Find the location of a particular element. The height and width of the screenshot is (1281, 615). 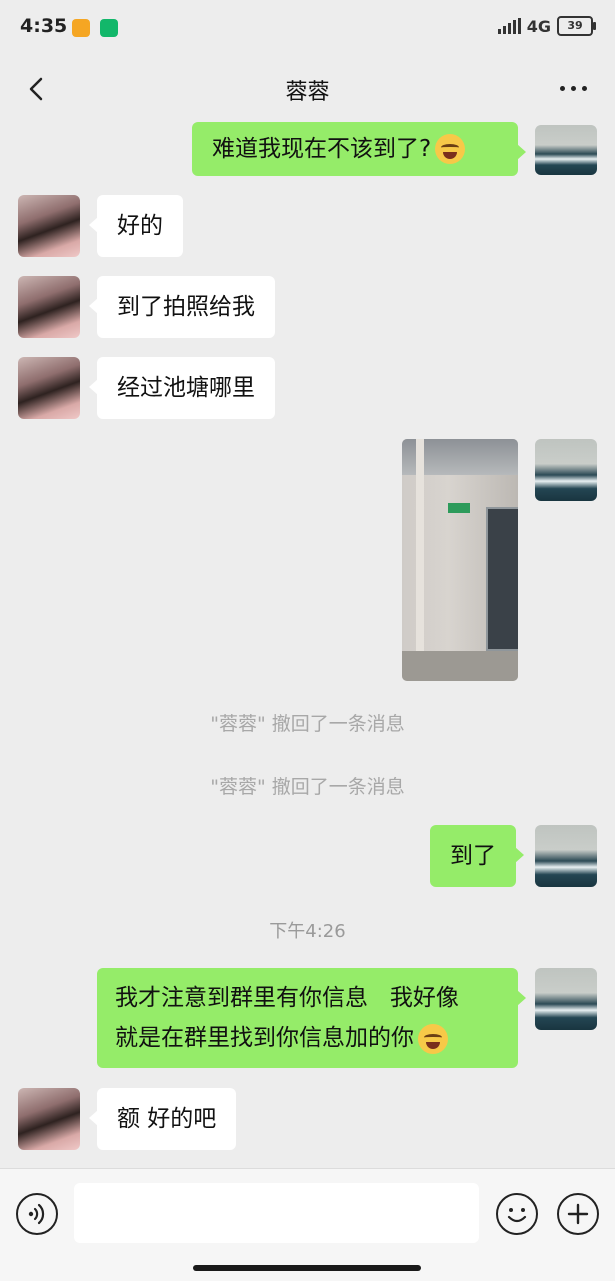

outgoing-message: 到了 is located at coordinates (477, 856).